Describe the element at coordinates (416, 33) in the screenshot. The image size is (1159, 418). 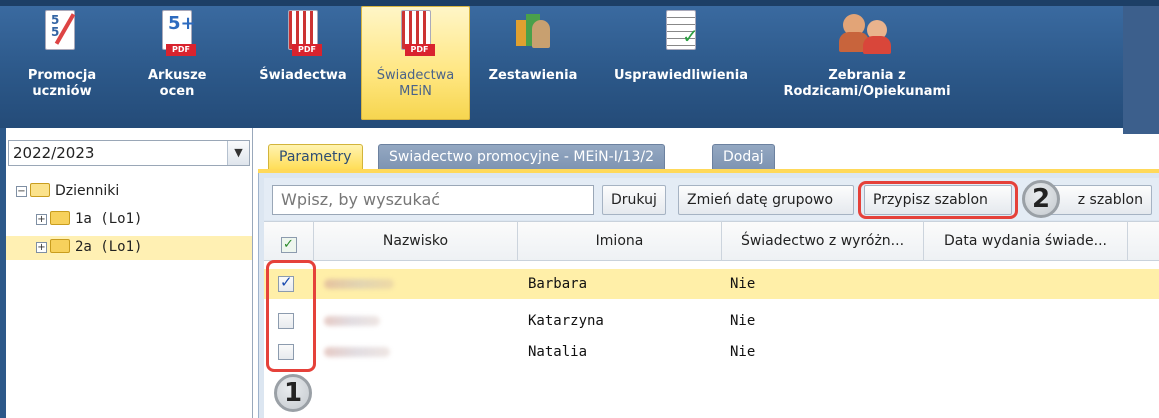
I see `certificate-mein-pdf-icon: PDF` at that location.